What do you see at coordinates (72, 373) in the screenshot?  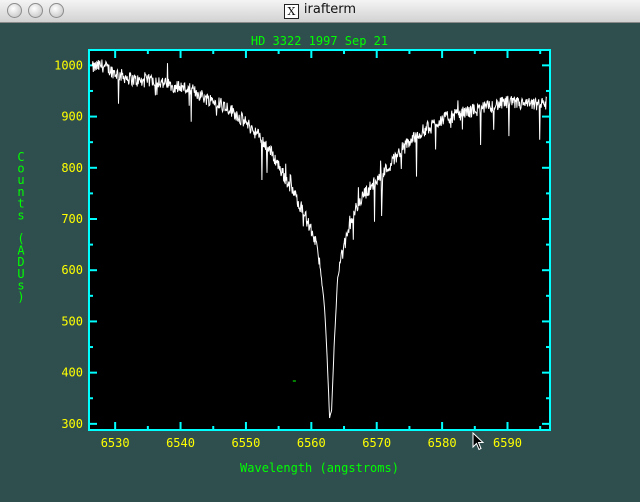 I see `y-tick-label: 400` at bounding box center [72, 373].